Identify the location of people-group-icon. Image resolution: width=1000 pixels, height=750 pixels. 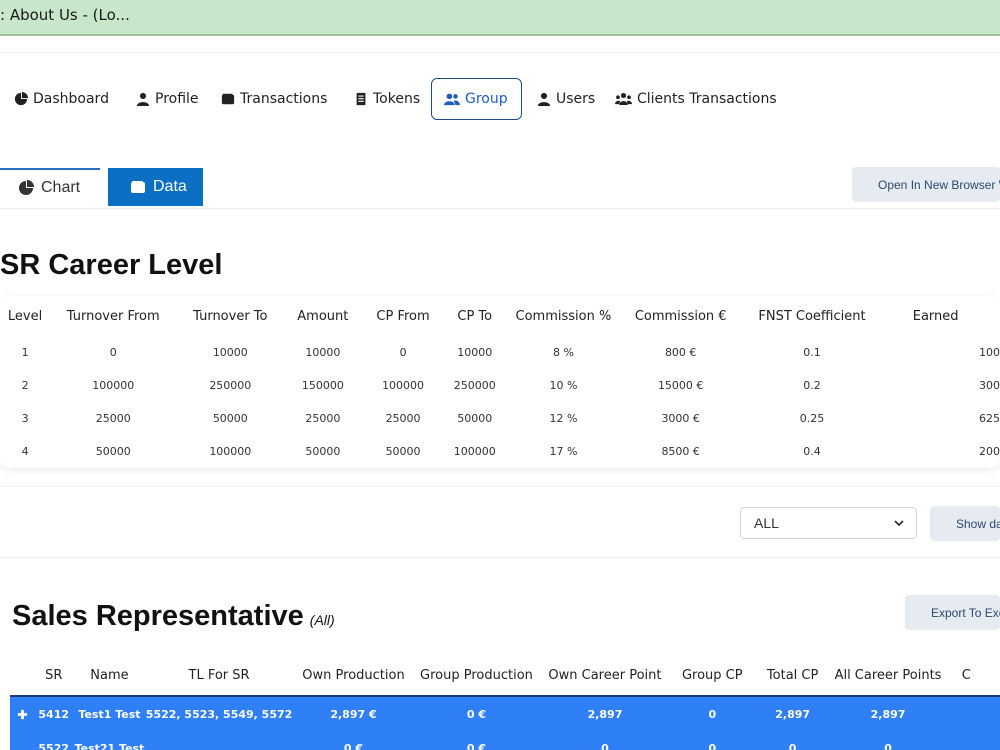
(623, 99).